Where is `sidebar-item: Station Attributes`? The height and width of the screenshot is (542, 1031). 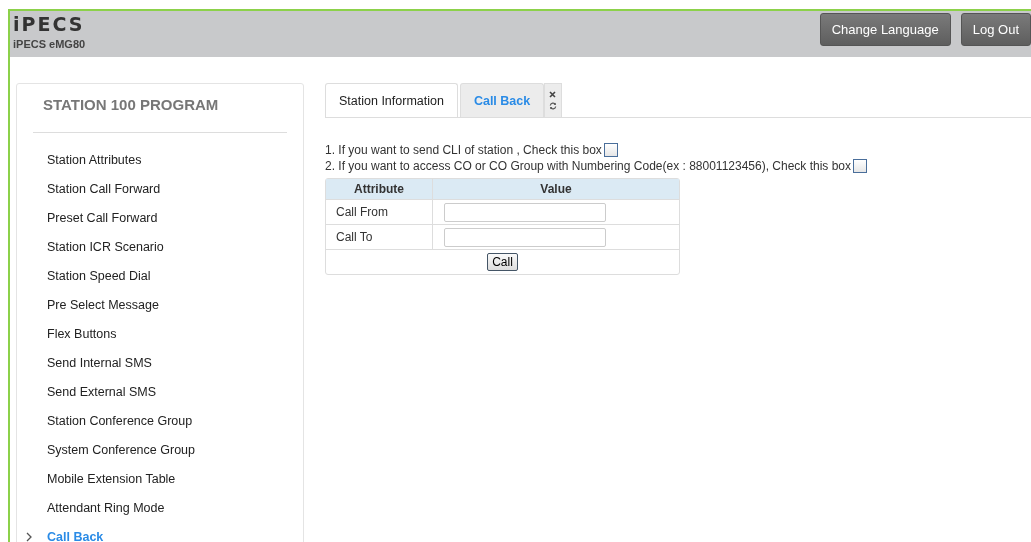
sidebar-item: Station Attributes is located at coordinates (94, 159).